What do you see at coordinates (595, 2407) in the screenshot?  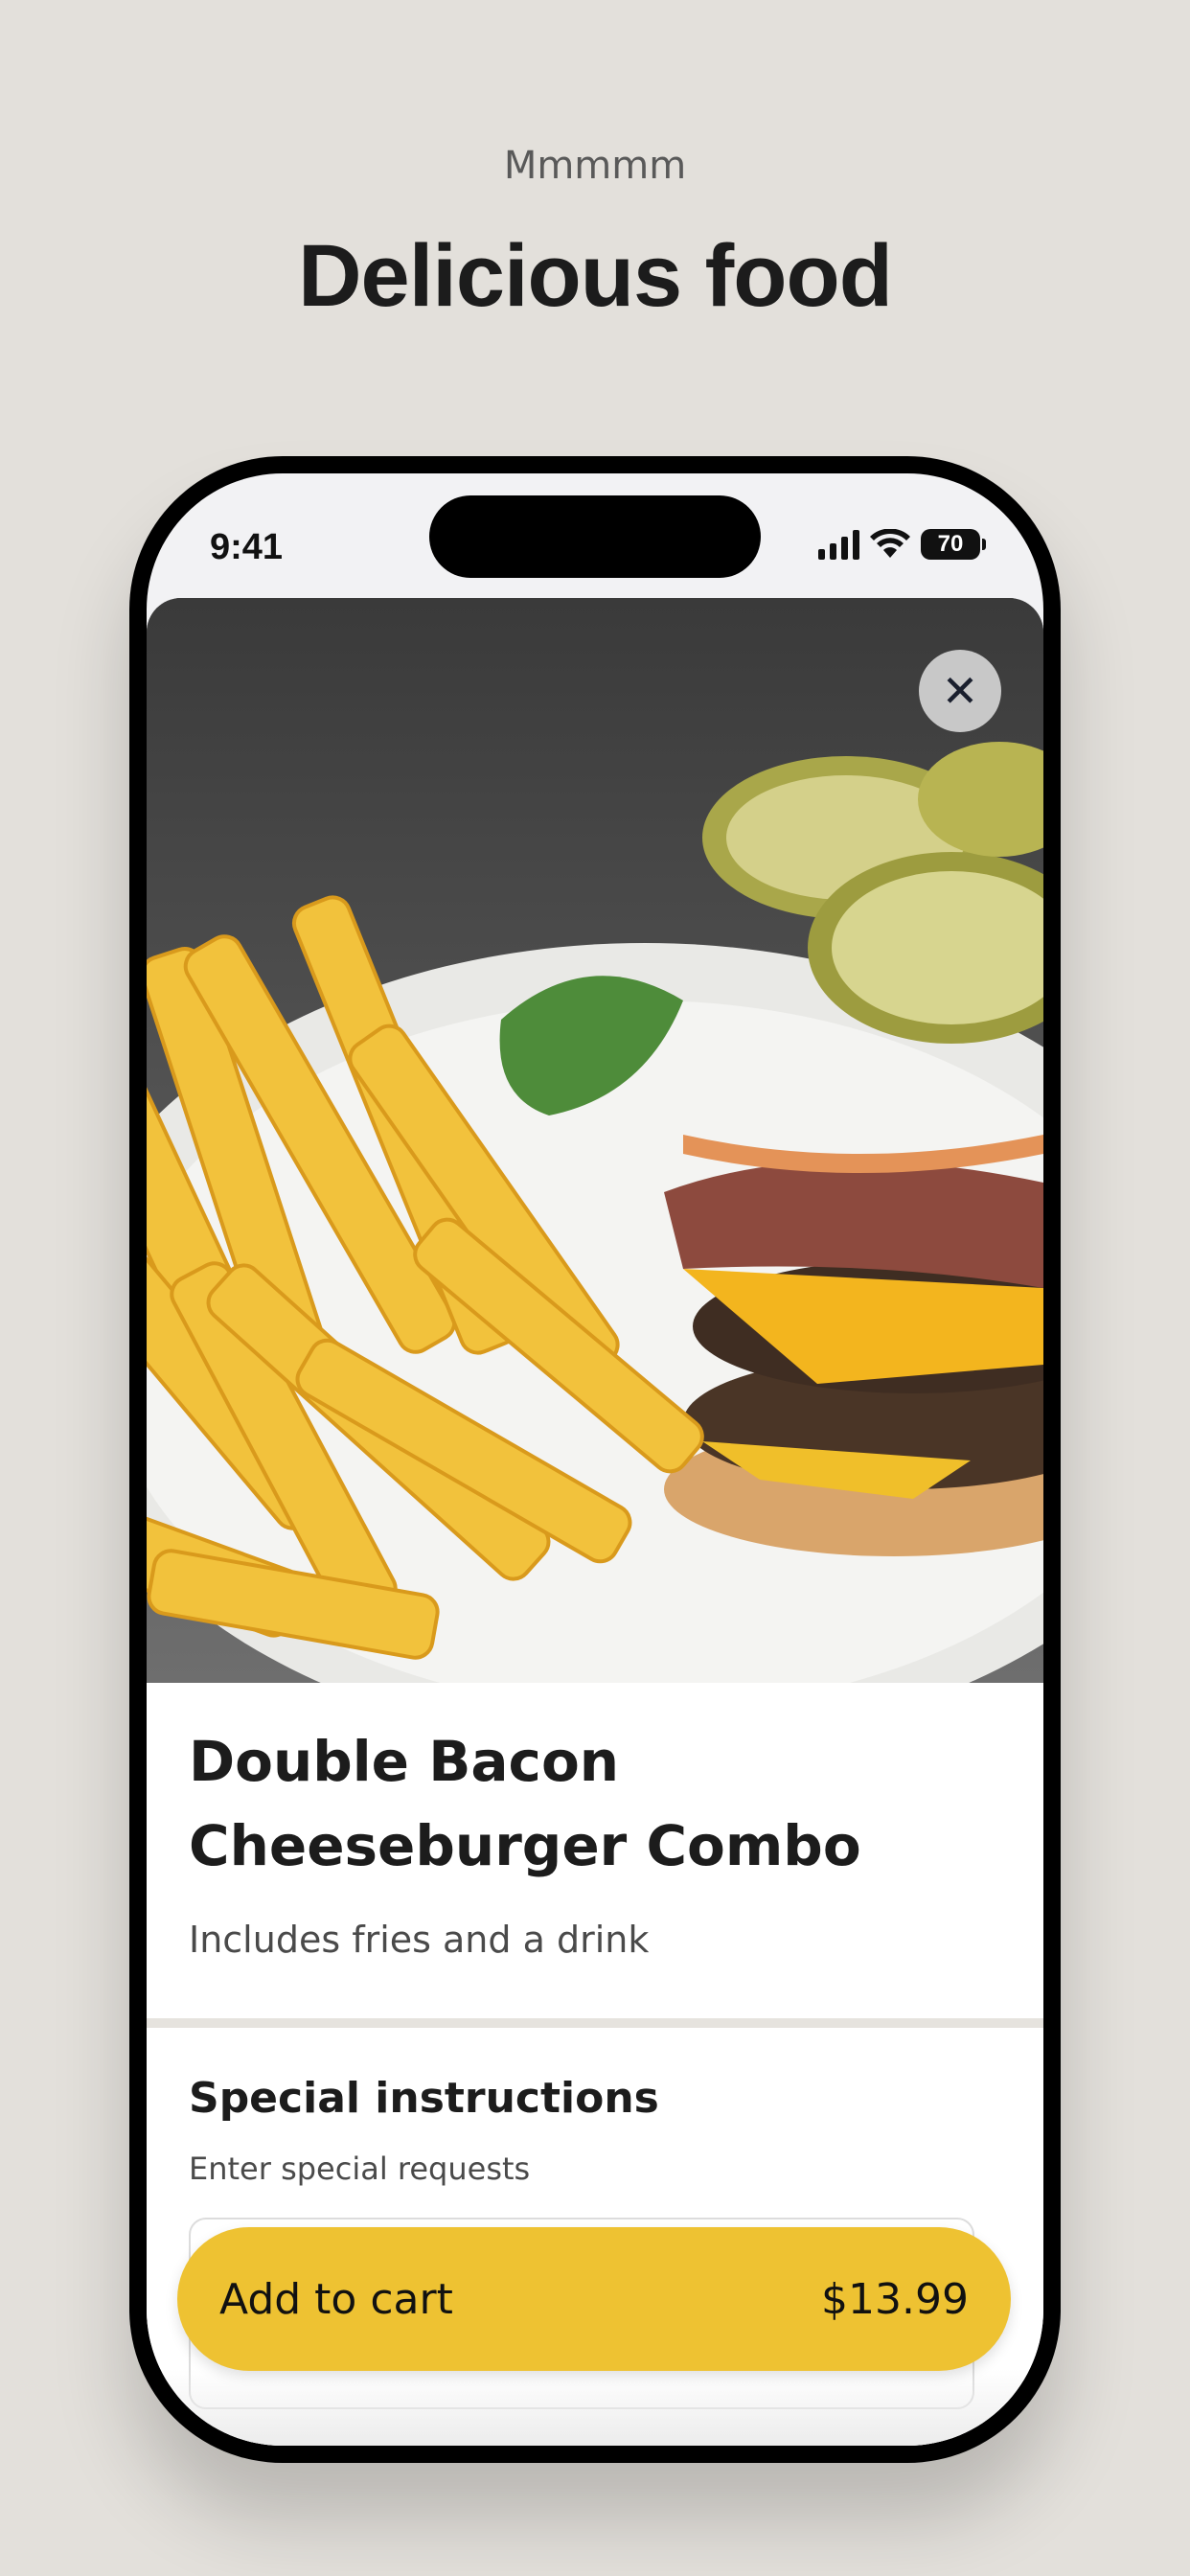 I see `bottom-fade` at bounding box center [595, 2407].